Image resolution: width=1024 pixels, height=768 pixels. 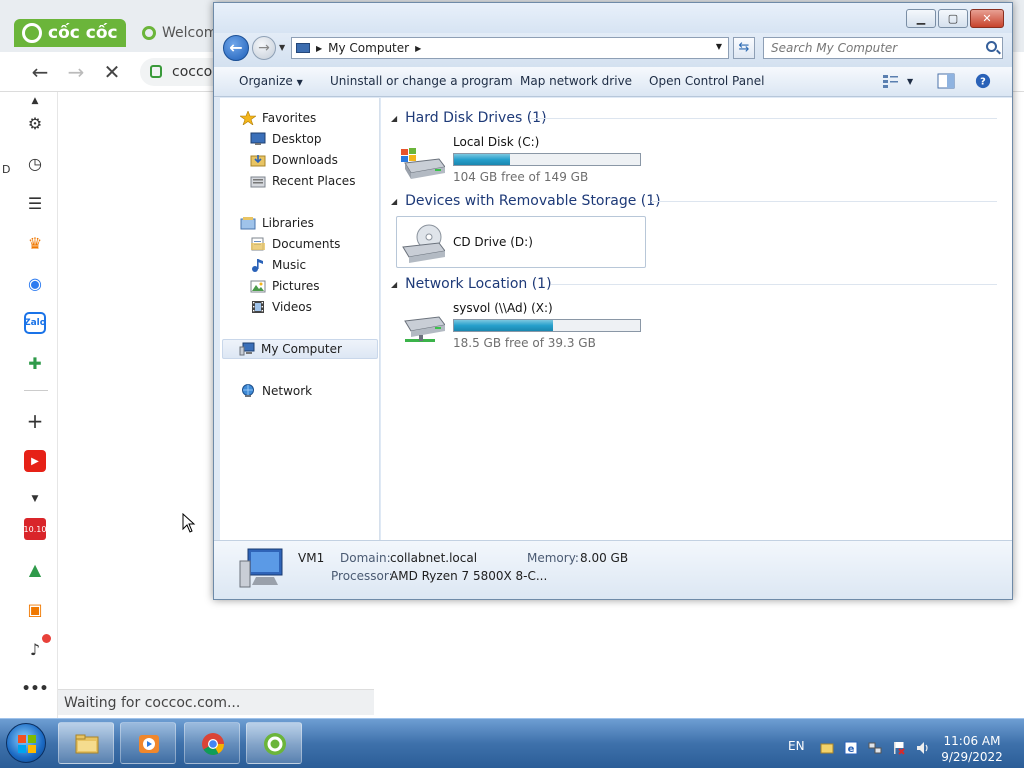 I want to click on messenger-icon: ◉, so click(x=35, y=283).